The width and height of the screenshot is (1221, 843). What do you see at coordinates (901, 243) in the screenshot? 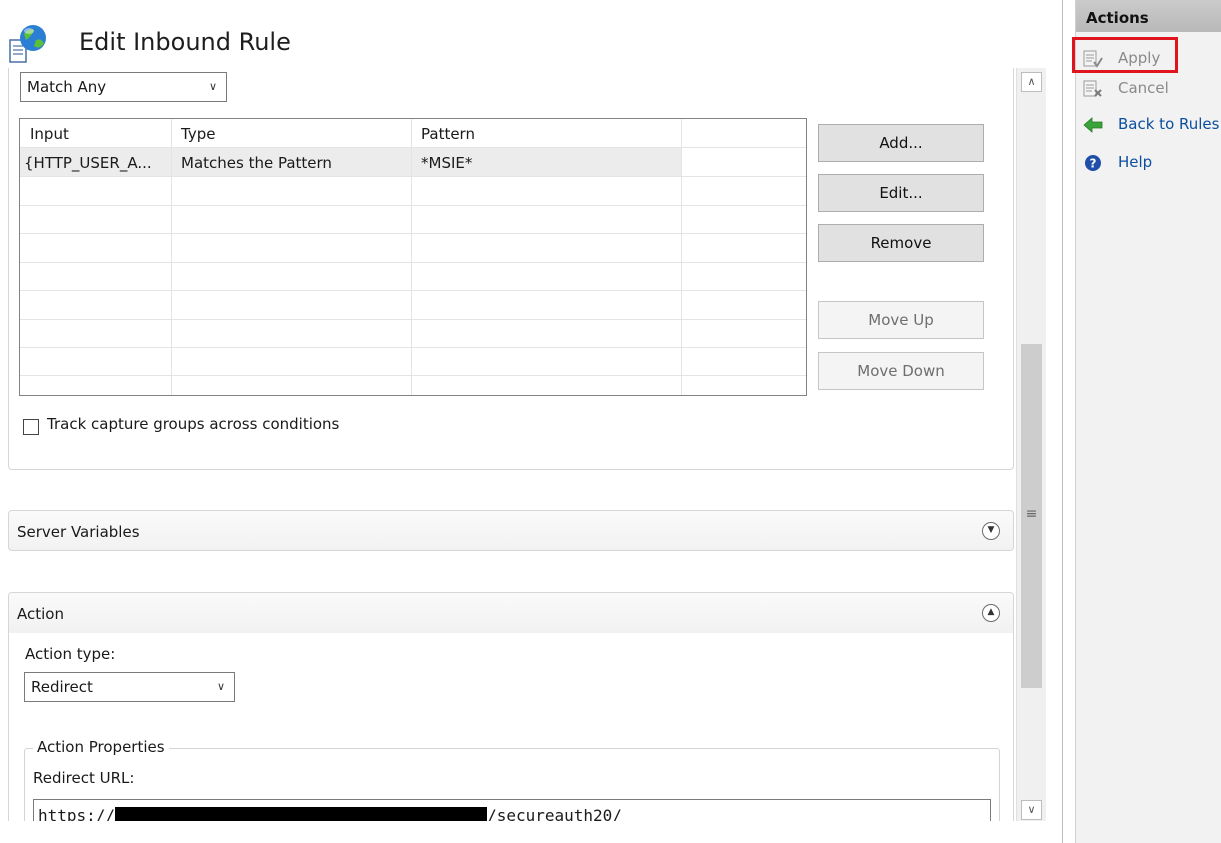
I see `remove-condition-button: Remove` at bounding box center [901, 243].